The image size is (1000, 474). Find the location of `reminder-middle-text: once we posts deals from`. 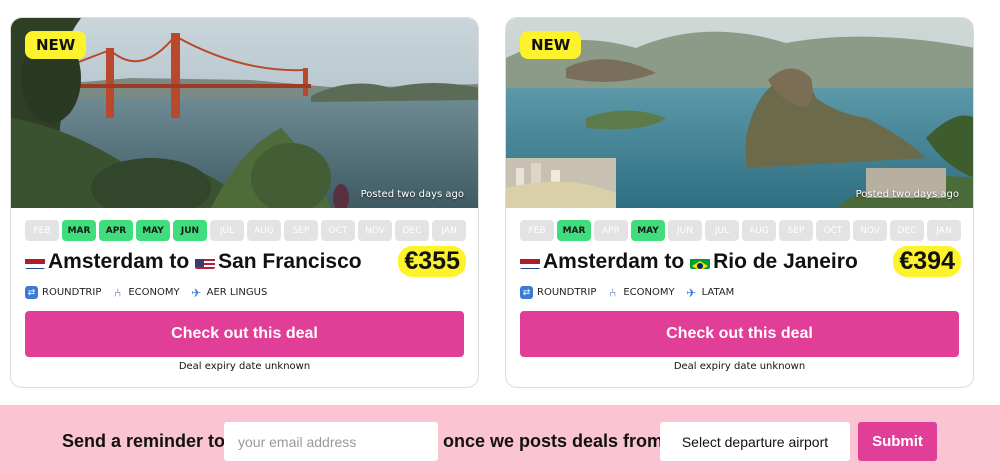

reminder-middle-text: once we posts deals from is located at coordinates (553, 441).